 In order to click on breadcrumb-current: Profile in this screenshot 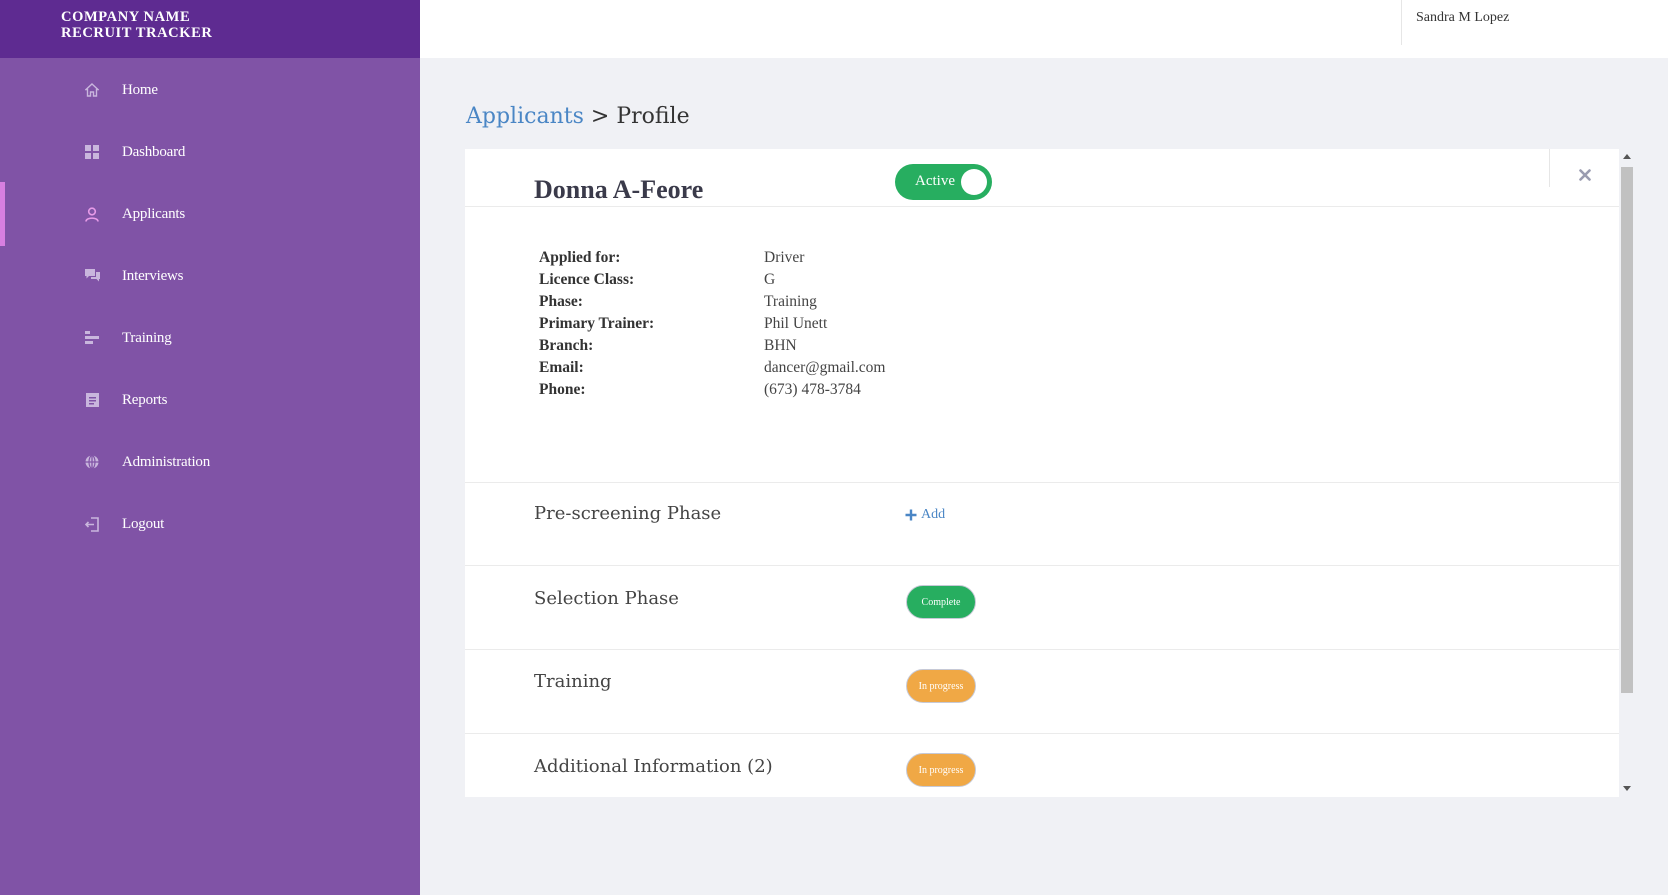, I will do `click(653, 116)`.